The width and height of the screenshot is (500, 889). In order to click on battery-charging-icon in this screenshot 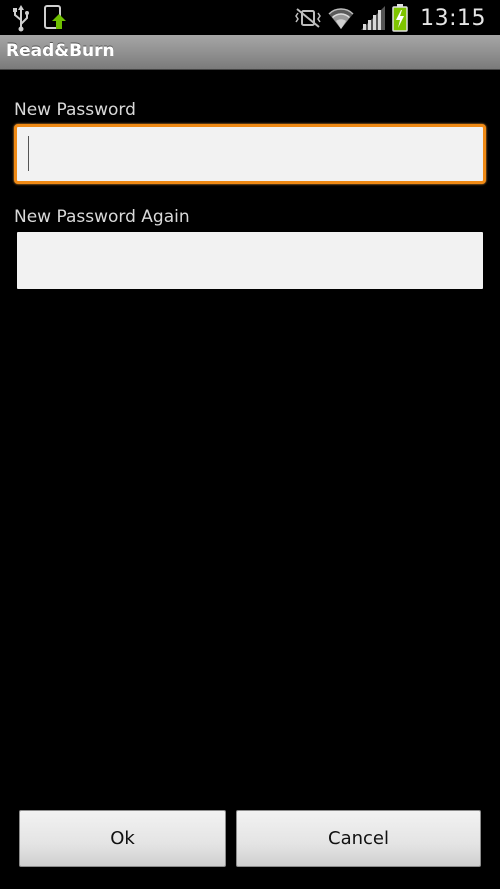, I will do `click(400, 18)`.